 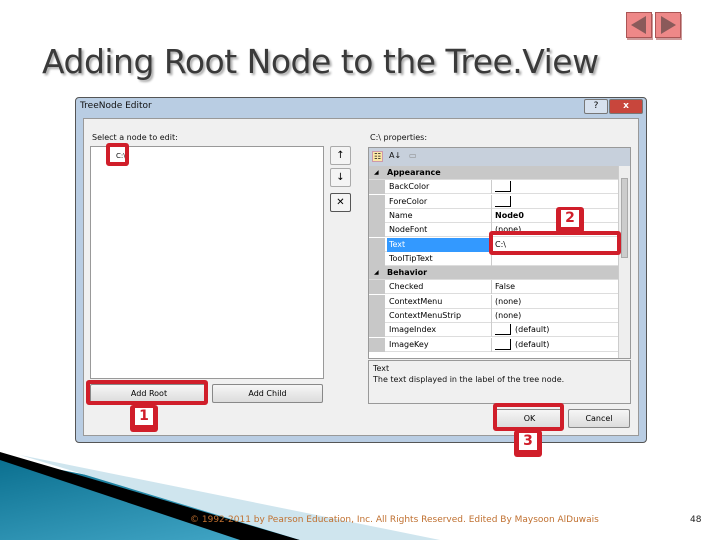 What do you see at coordinates (494, 287) in the screenshot?
I see `property-row-checked: Checked False` at bounding box center [494, 287].